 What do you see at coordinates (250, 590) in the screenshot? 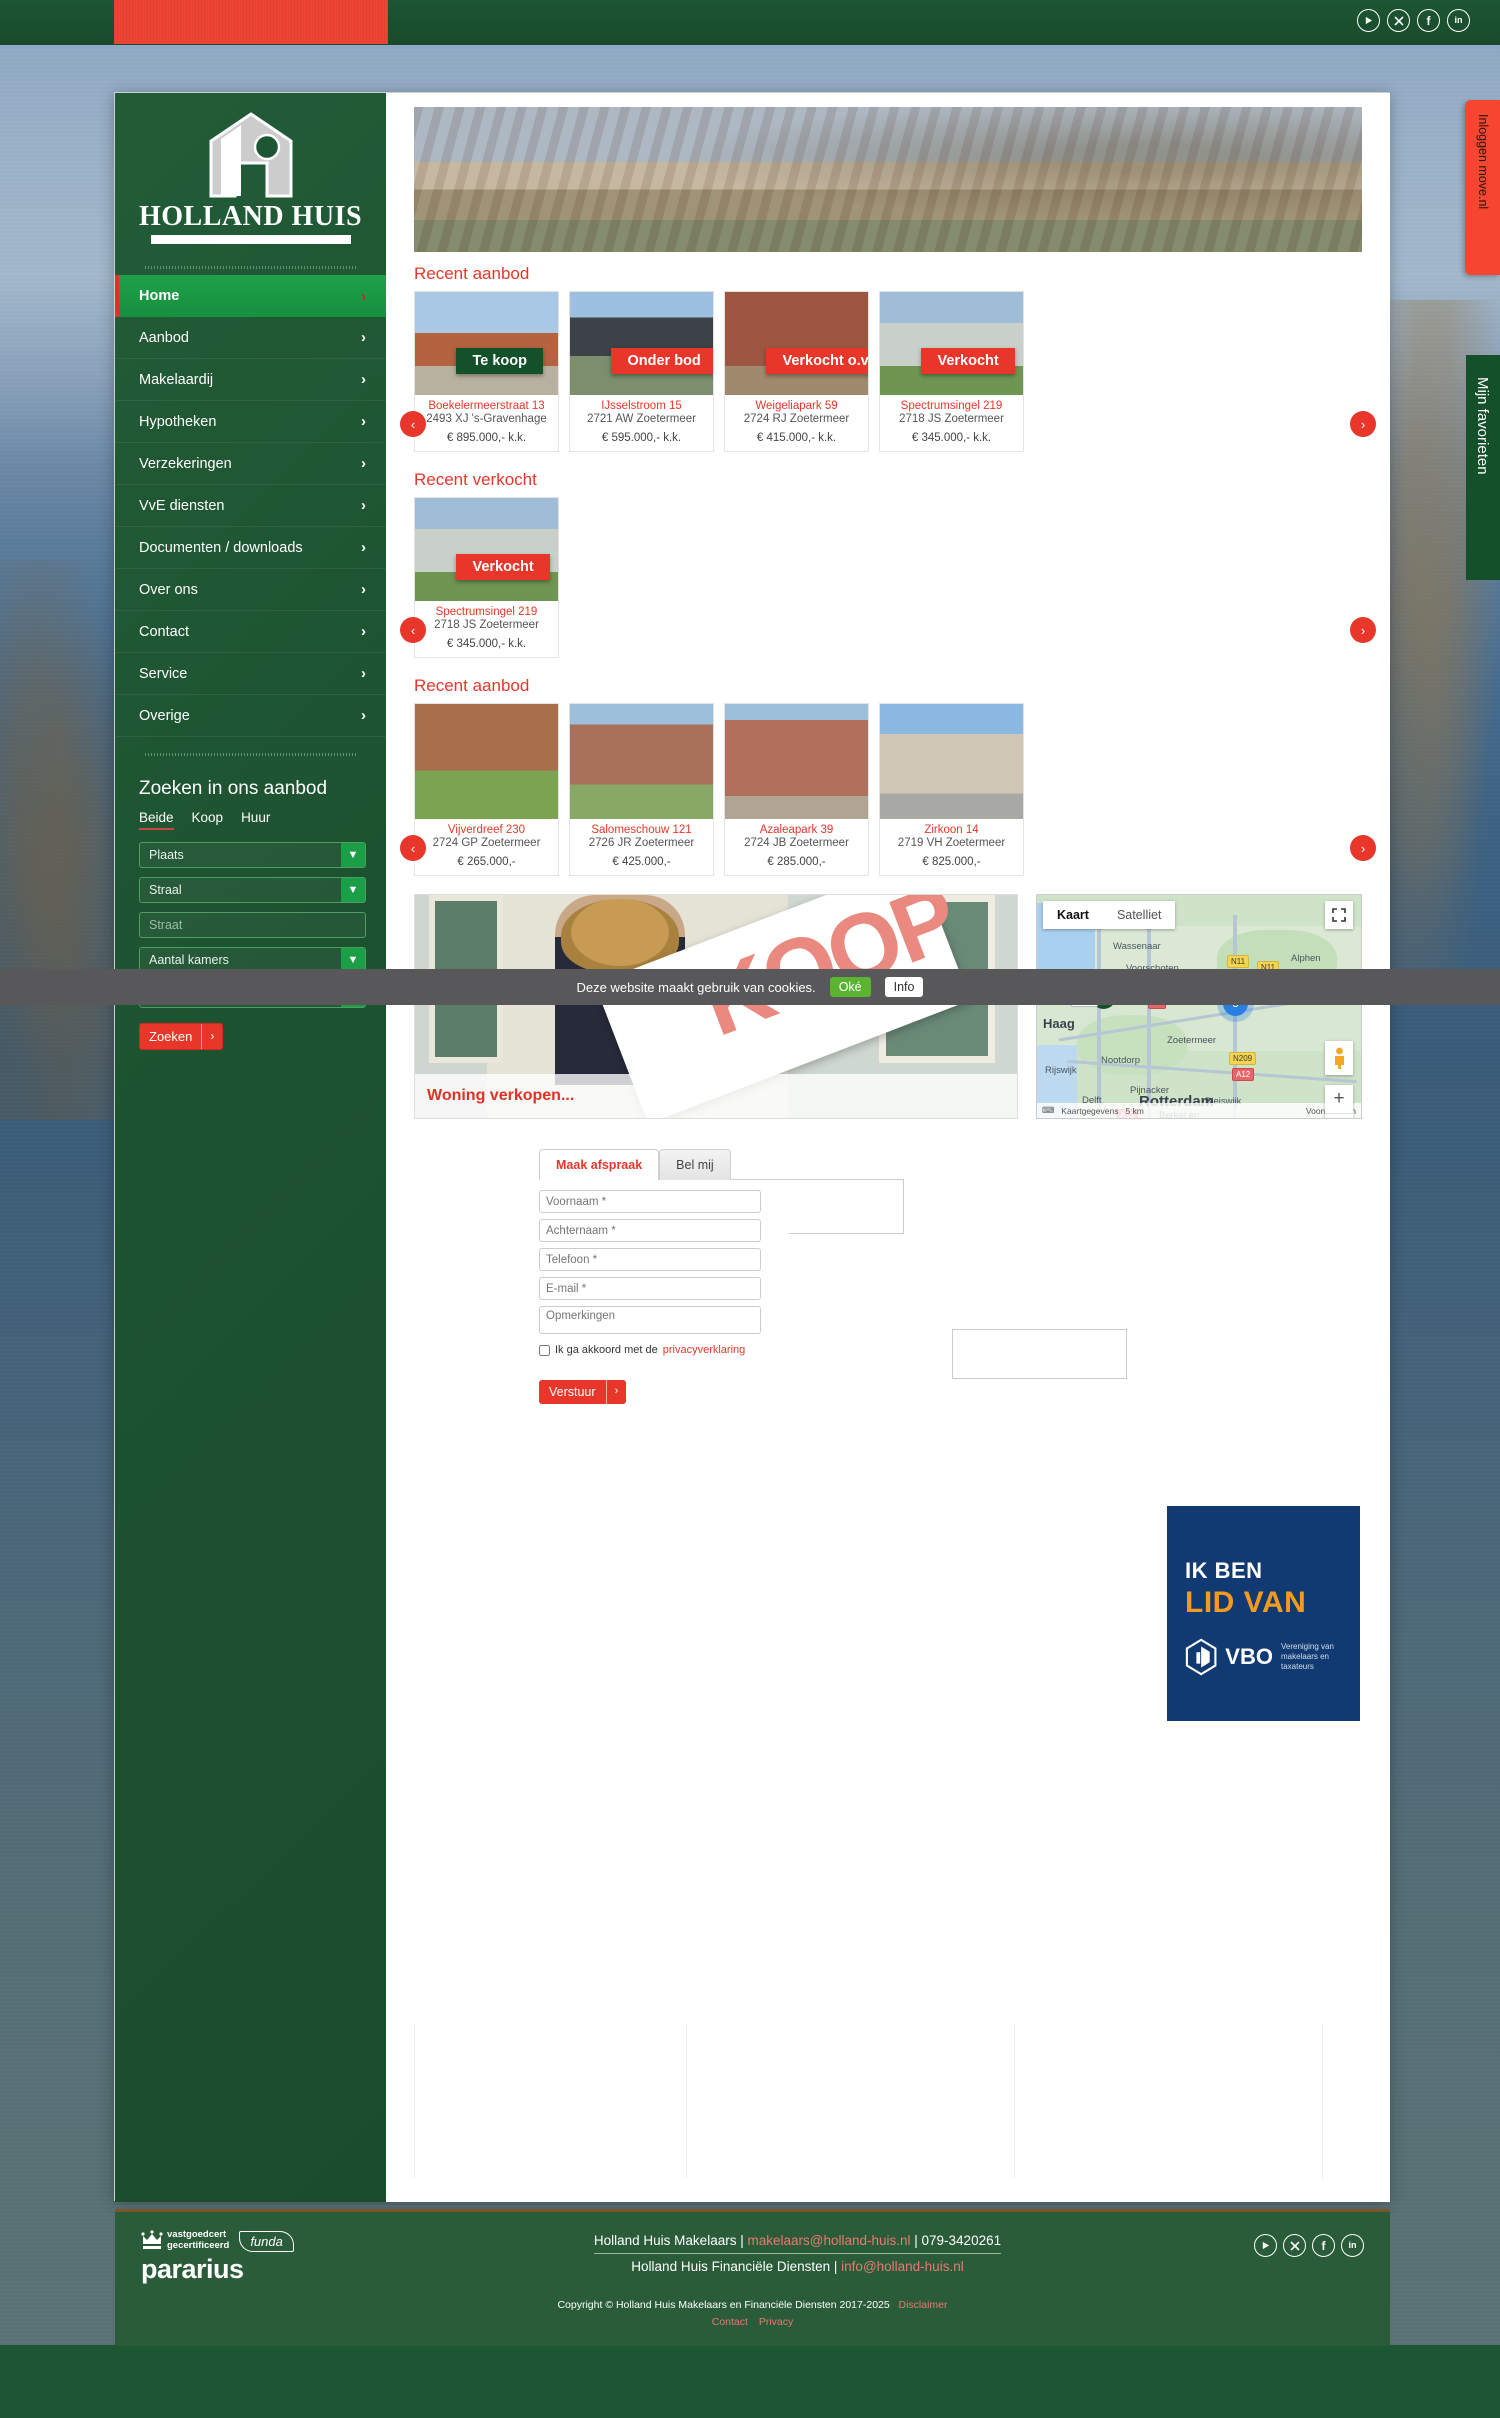
I see `sidebar-item-over-ons: Over ons ›` at bounding box center [250, 590].